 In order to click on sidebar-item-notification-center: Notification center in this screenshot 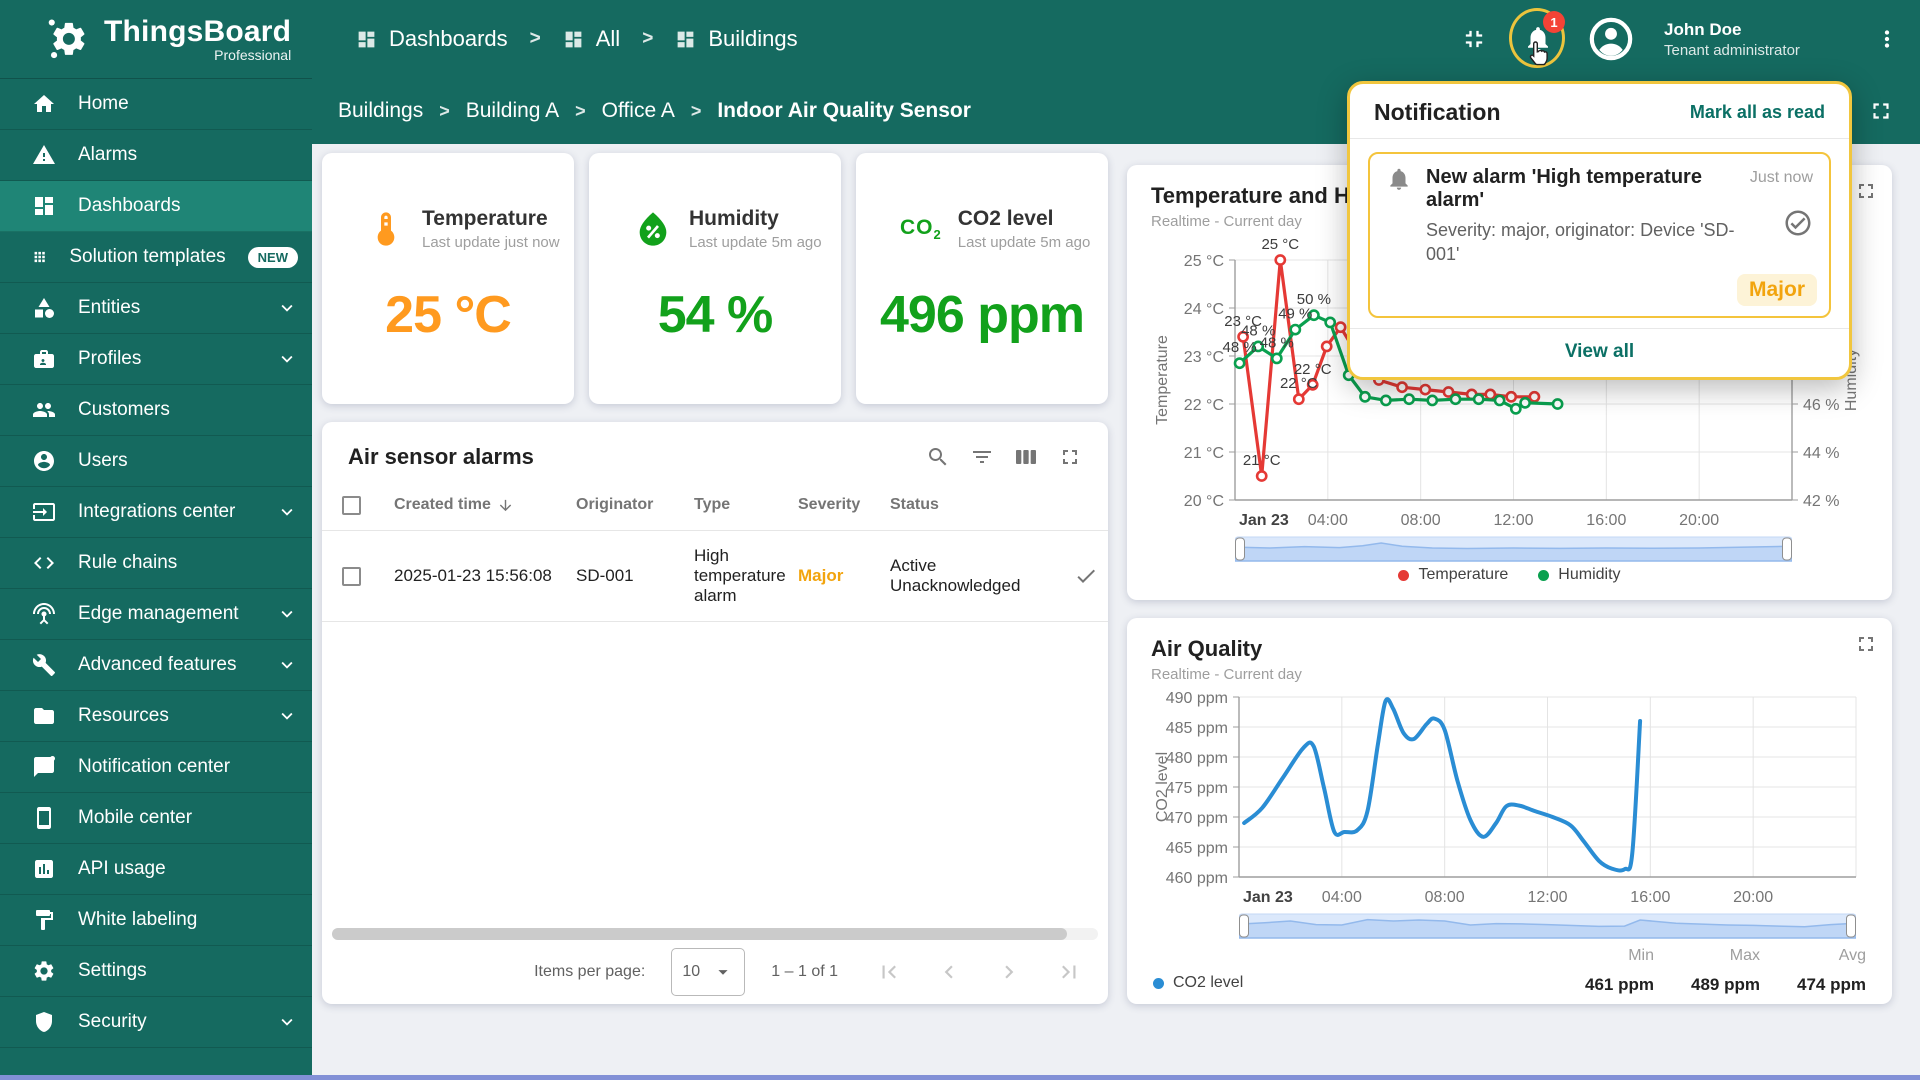, I will do `click(156, 767)`.